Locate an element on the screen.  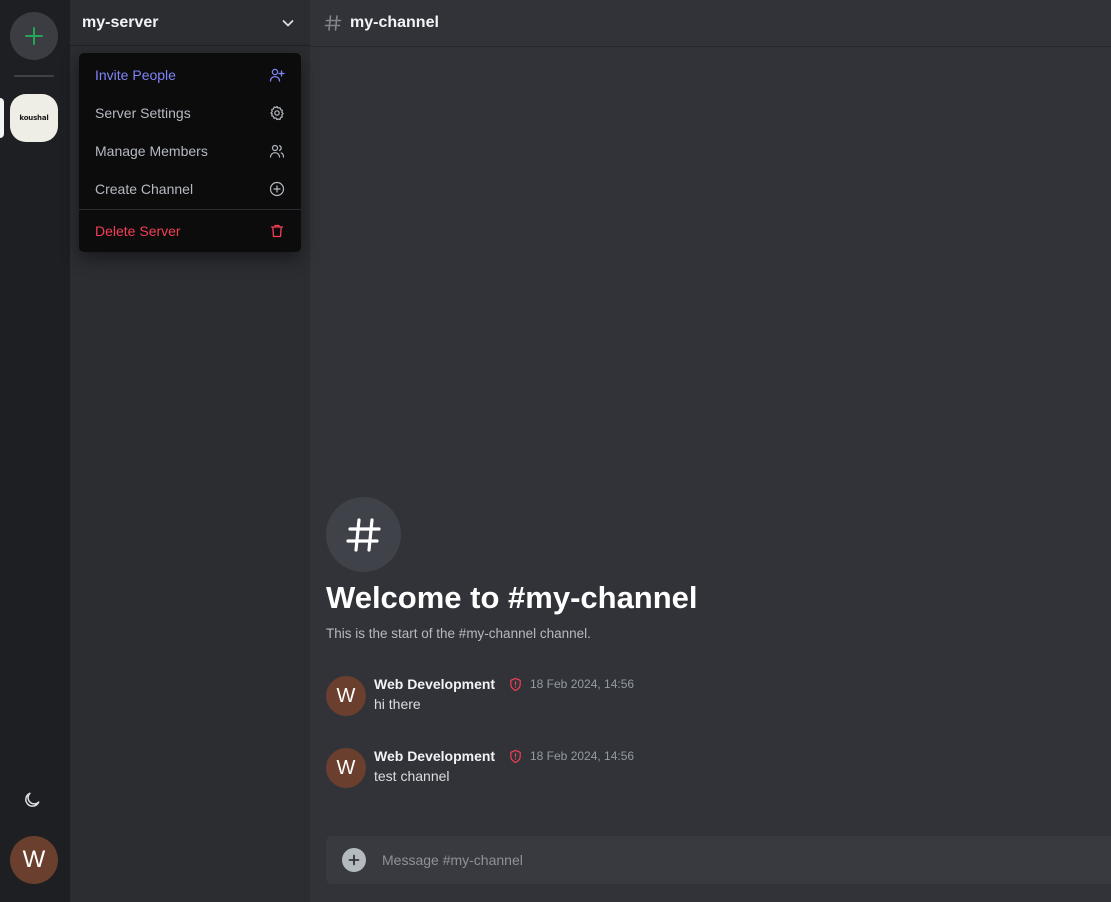
attach-button is located at coordinates (354, 860).